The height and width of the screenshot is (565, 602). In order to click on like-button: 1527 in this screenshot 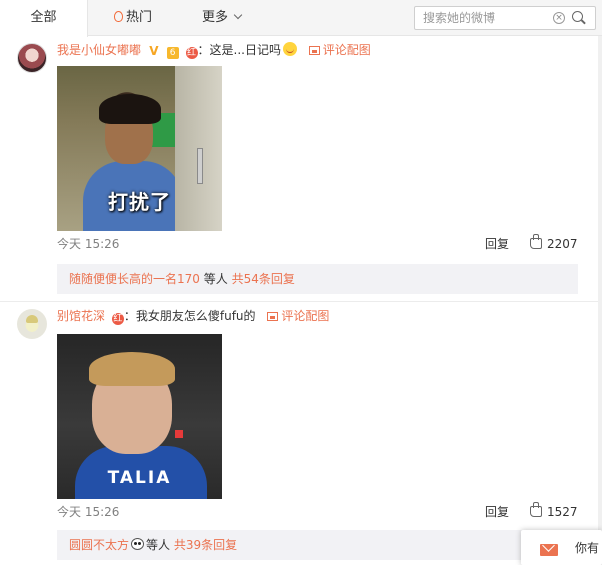, I will do `click(554, 511)`.